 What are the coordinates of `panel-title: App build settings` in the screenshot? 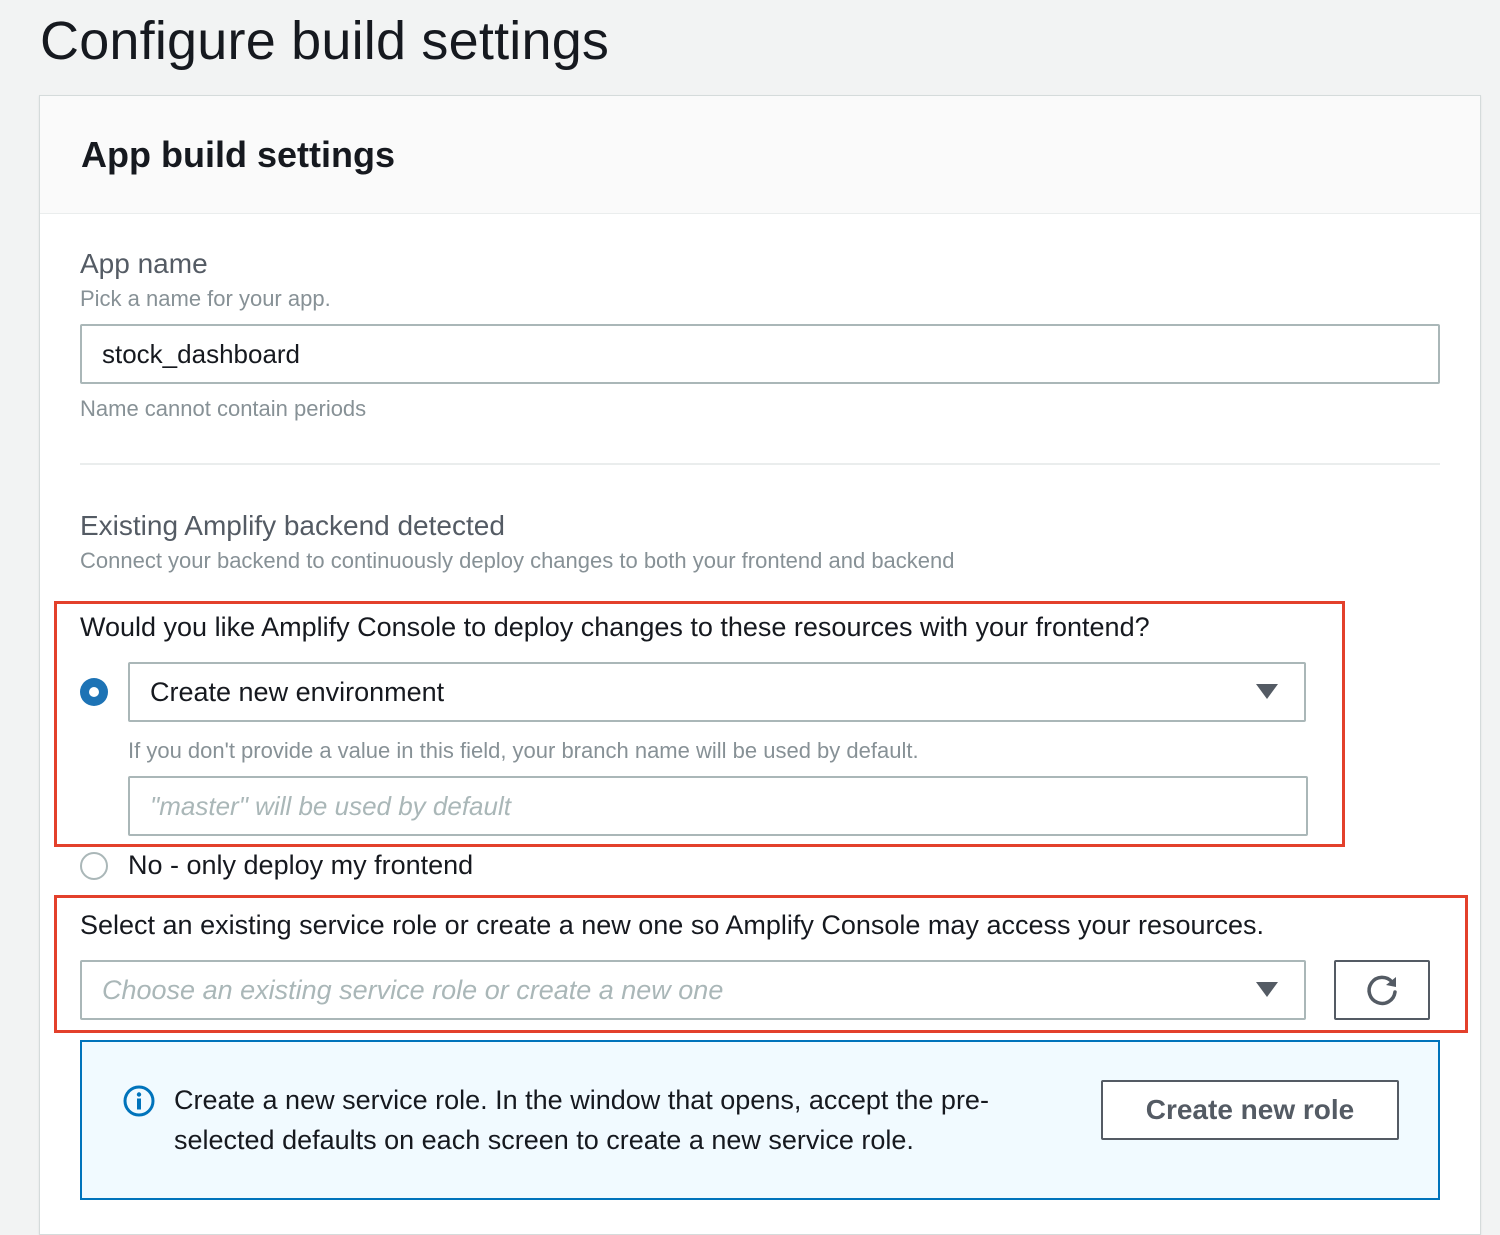 It's located at (238, 154).